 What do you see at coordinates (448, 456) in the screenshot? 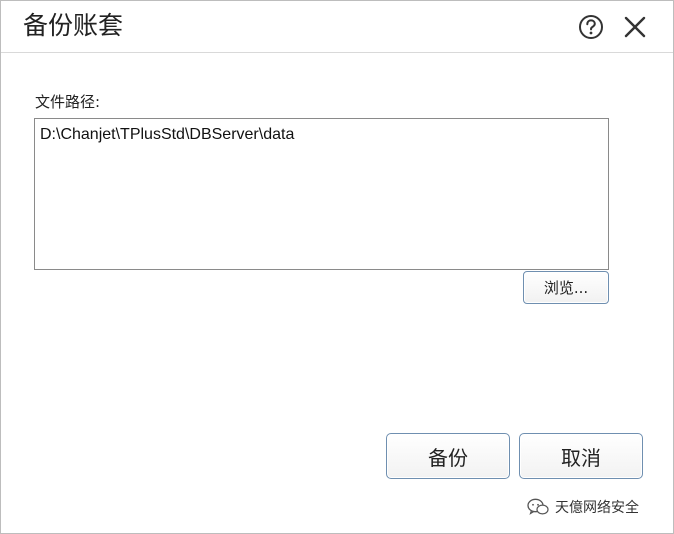
I see `backup-button: 备份` at bounding box center [448, 456].